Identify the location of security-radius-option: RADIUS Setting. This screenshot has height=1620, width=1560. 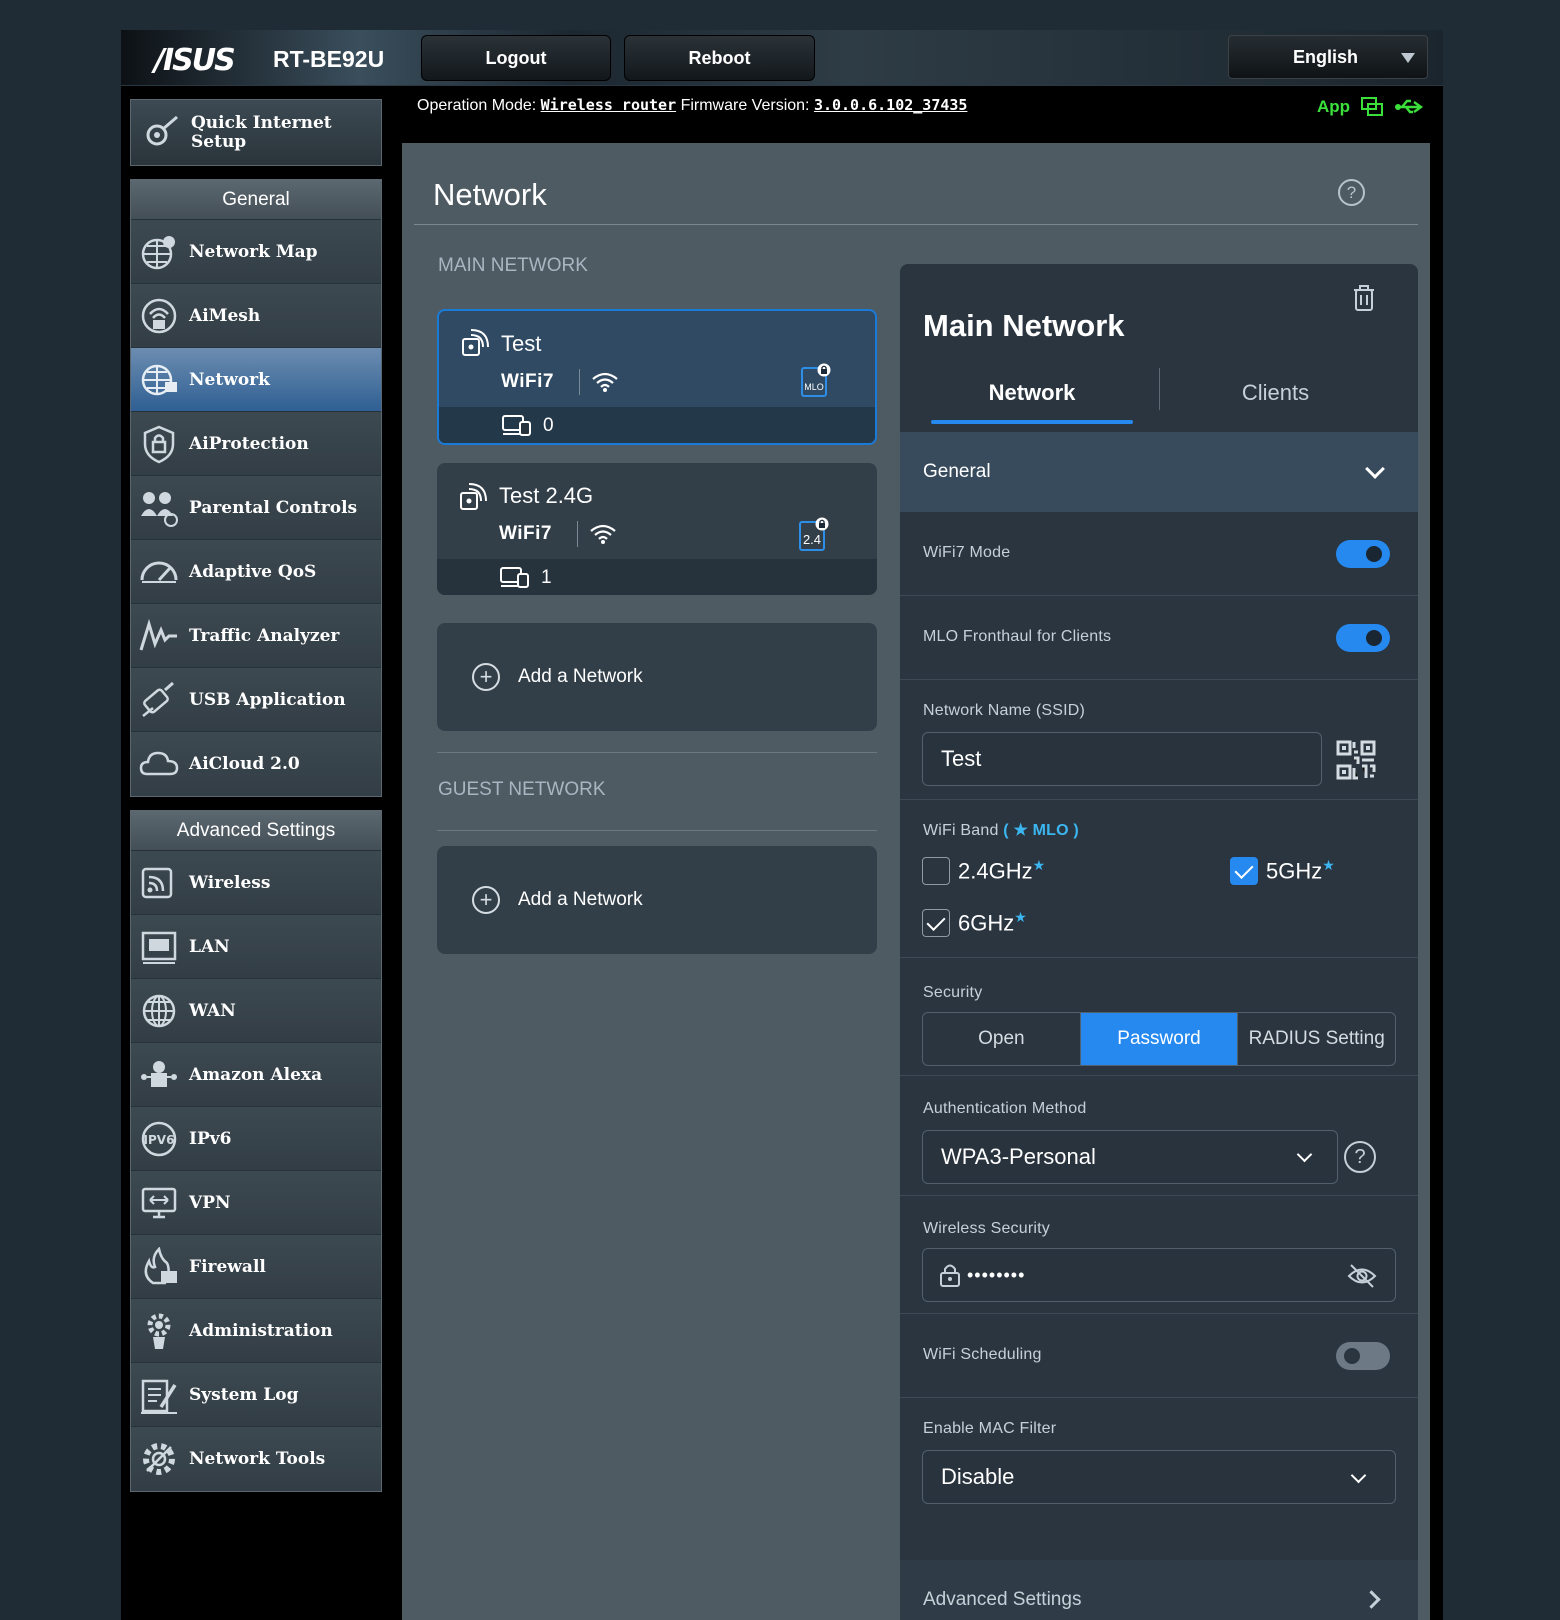
(1316, 1039).